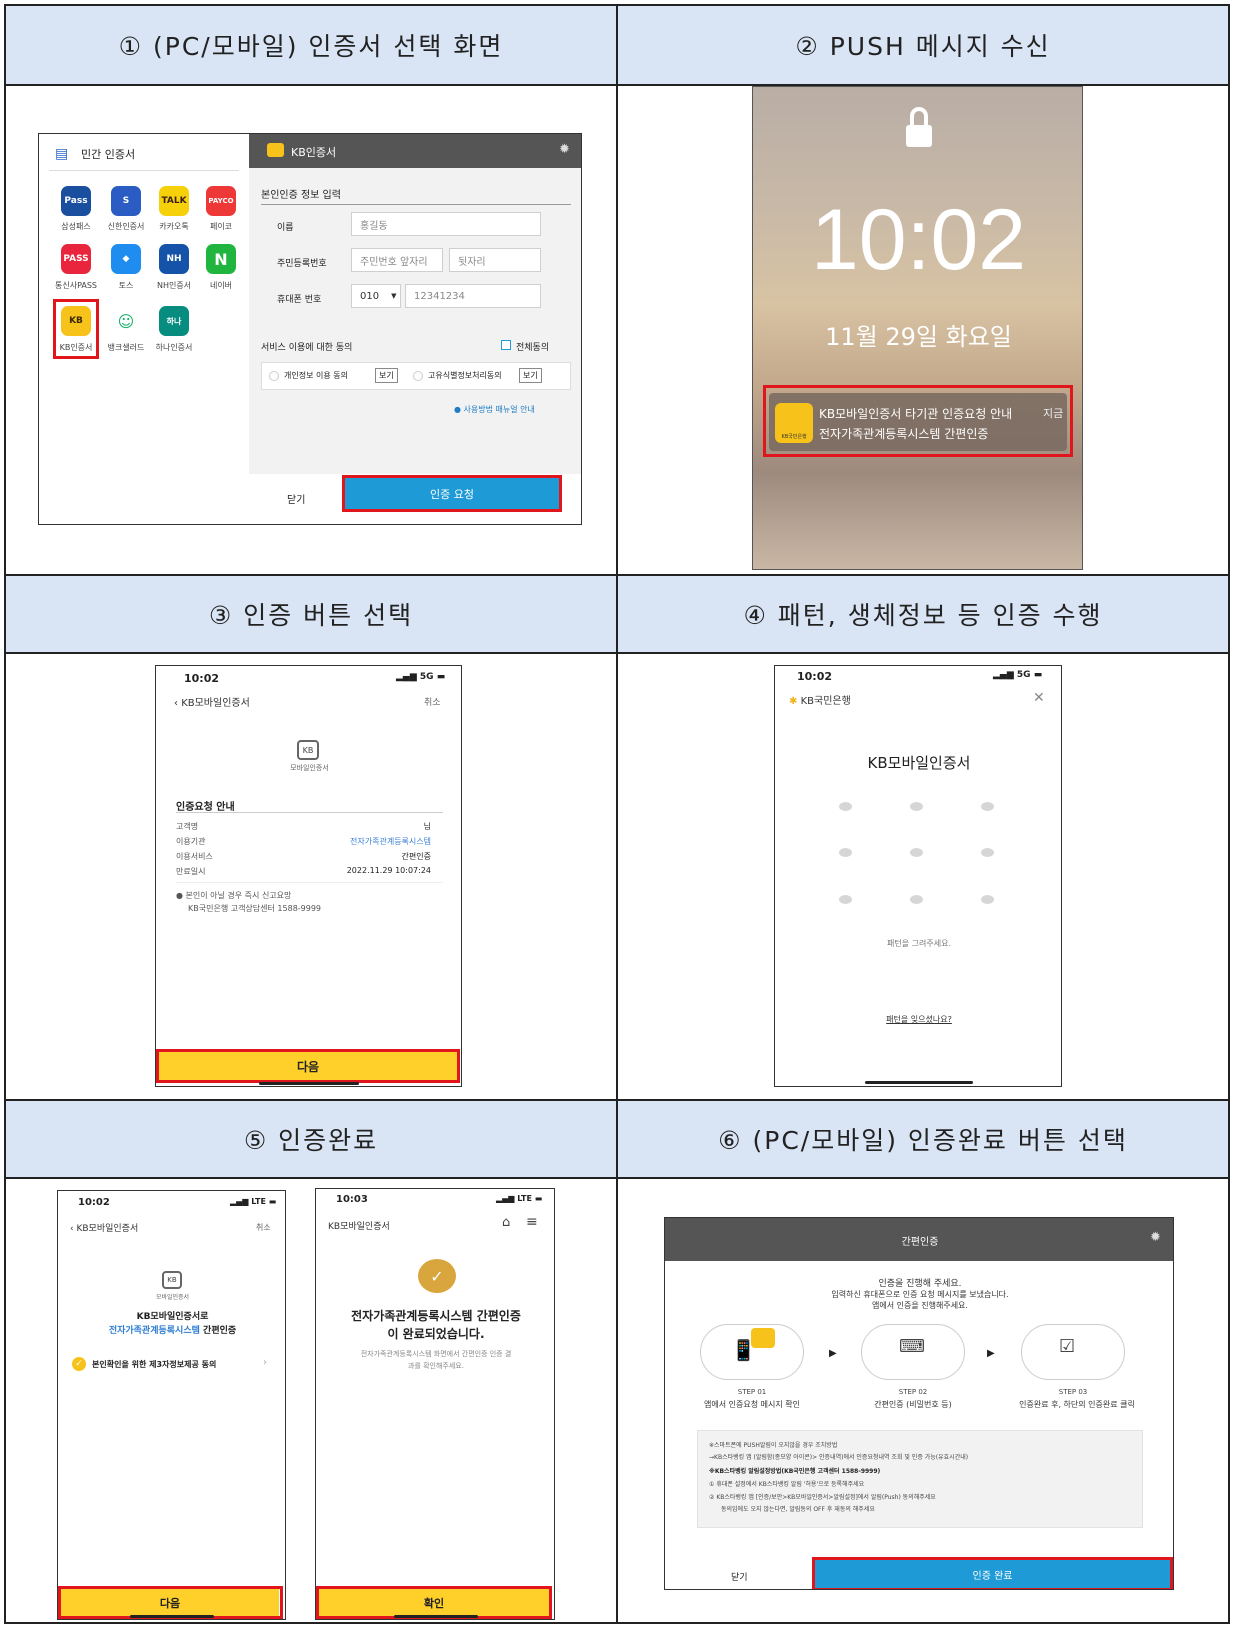 The width and height of the screenshot is (1235, 1628). I want to click on complete-check-icon: ✓, so click(437, 1276).